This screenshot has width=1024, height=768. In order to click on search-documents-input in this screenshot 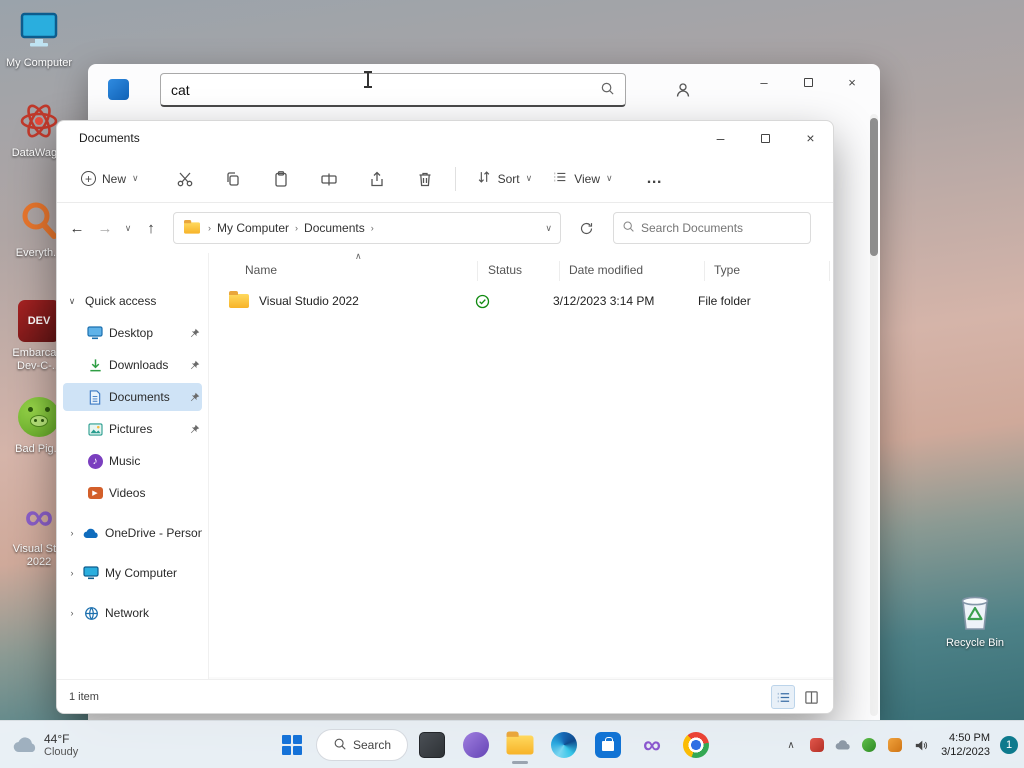, I will do `click(721, 228)`.